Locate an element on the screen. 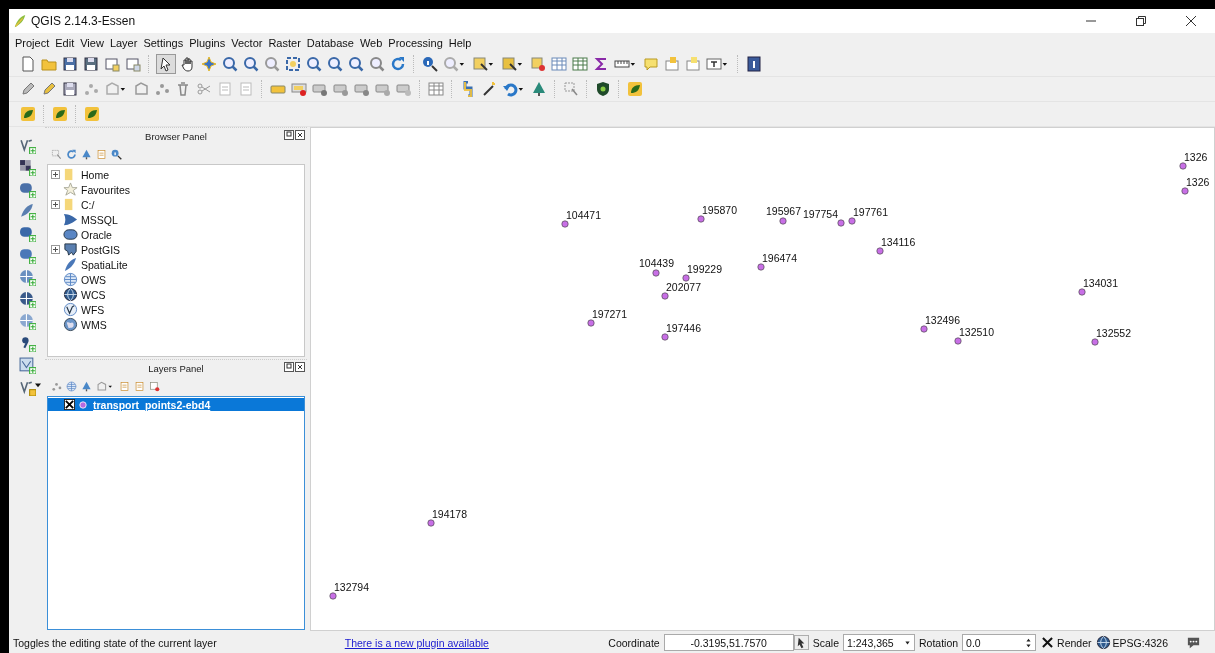 The image size is (1215, 653). tree-icon is located at coordinates (538, 89).